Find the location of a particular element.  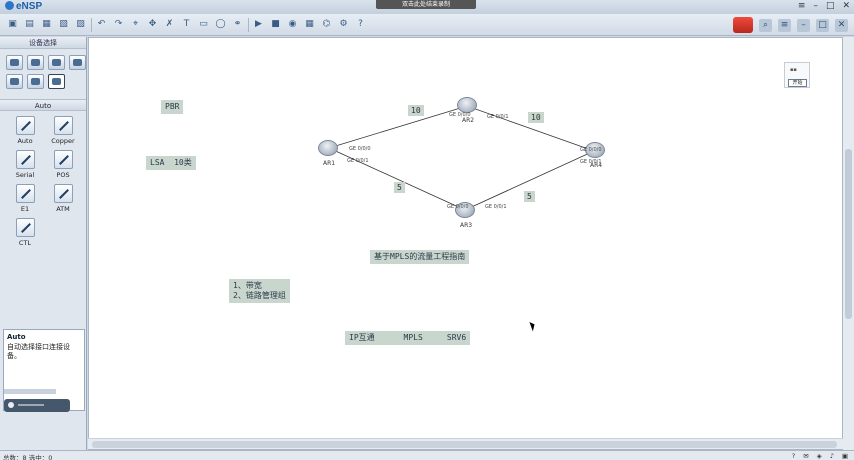

ar3-port-0: GE 0/0/0 is located at coordinates (458, 207).